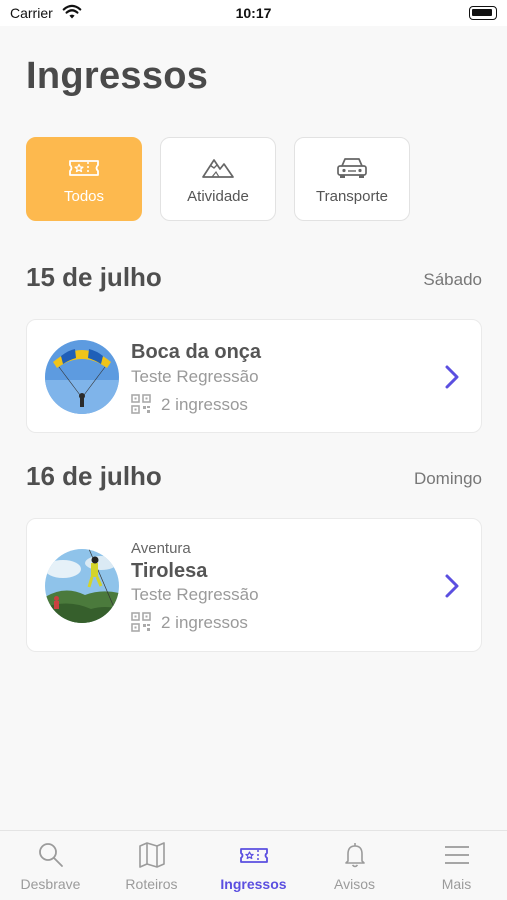 The width and height of the screenshot is (507, 900). I want to click on tab-label: Desbrave, so click(50, 884).